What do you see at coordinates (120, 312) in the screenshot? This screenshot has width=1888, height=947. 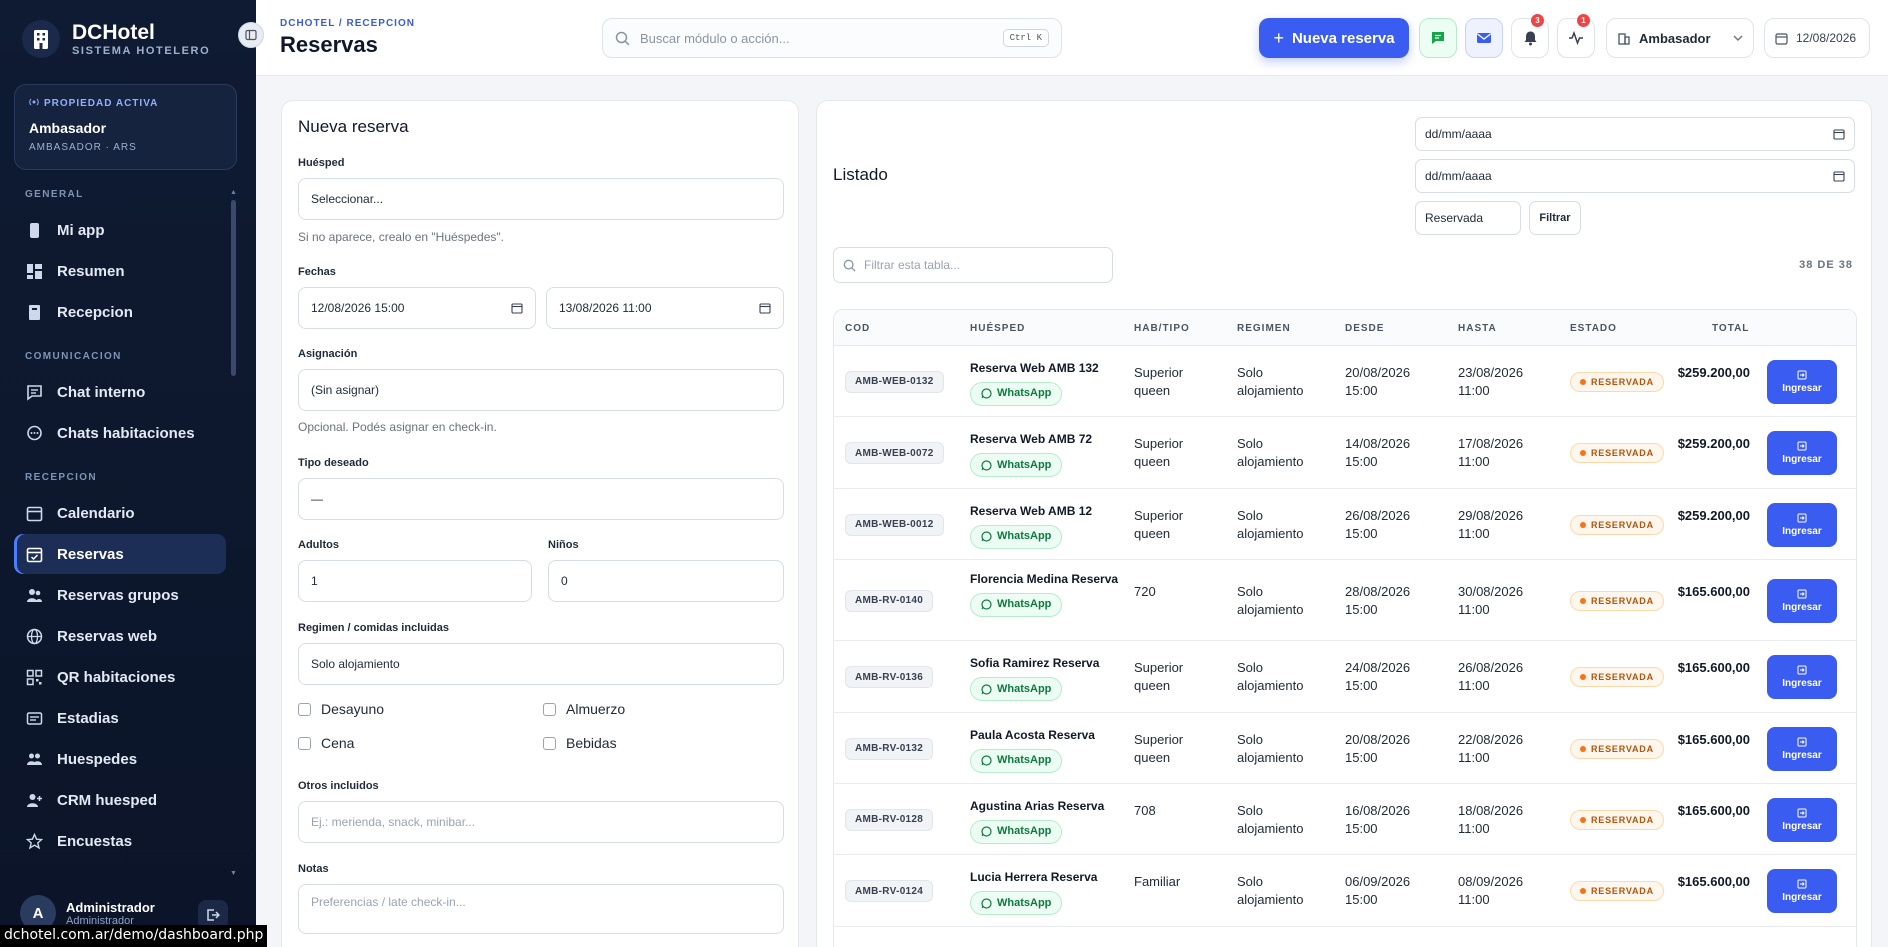 I see `sidebar-item-recepcion: Recepcion` at bounding box center [120, 312].